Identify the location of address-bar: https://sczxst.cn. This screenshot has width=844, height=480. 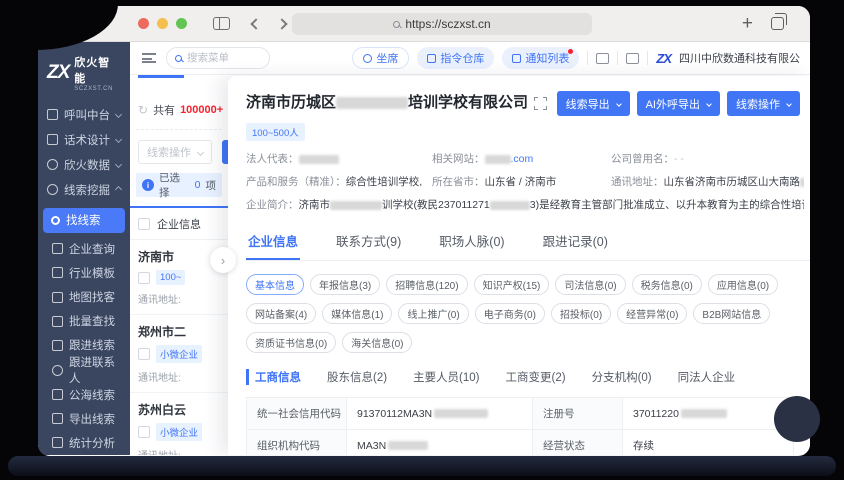
(442, 24).